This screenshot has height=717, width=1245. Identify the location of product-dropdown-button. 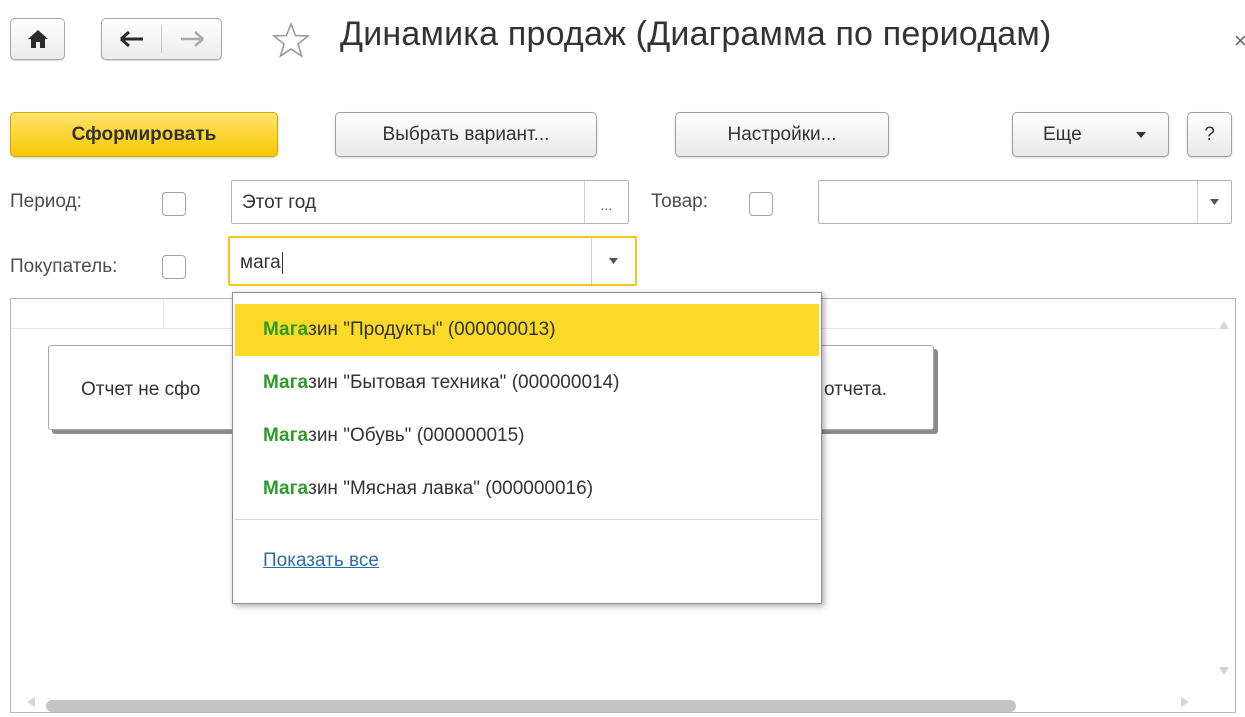
(1214, 202).